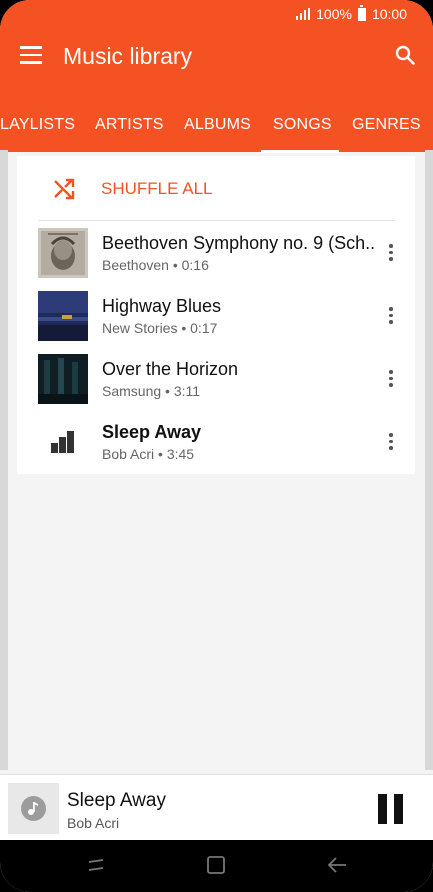  I want to click on mini-player: Sleep Away Bob Acri, so click(216, 807).